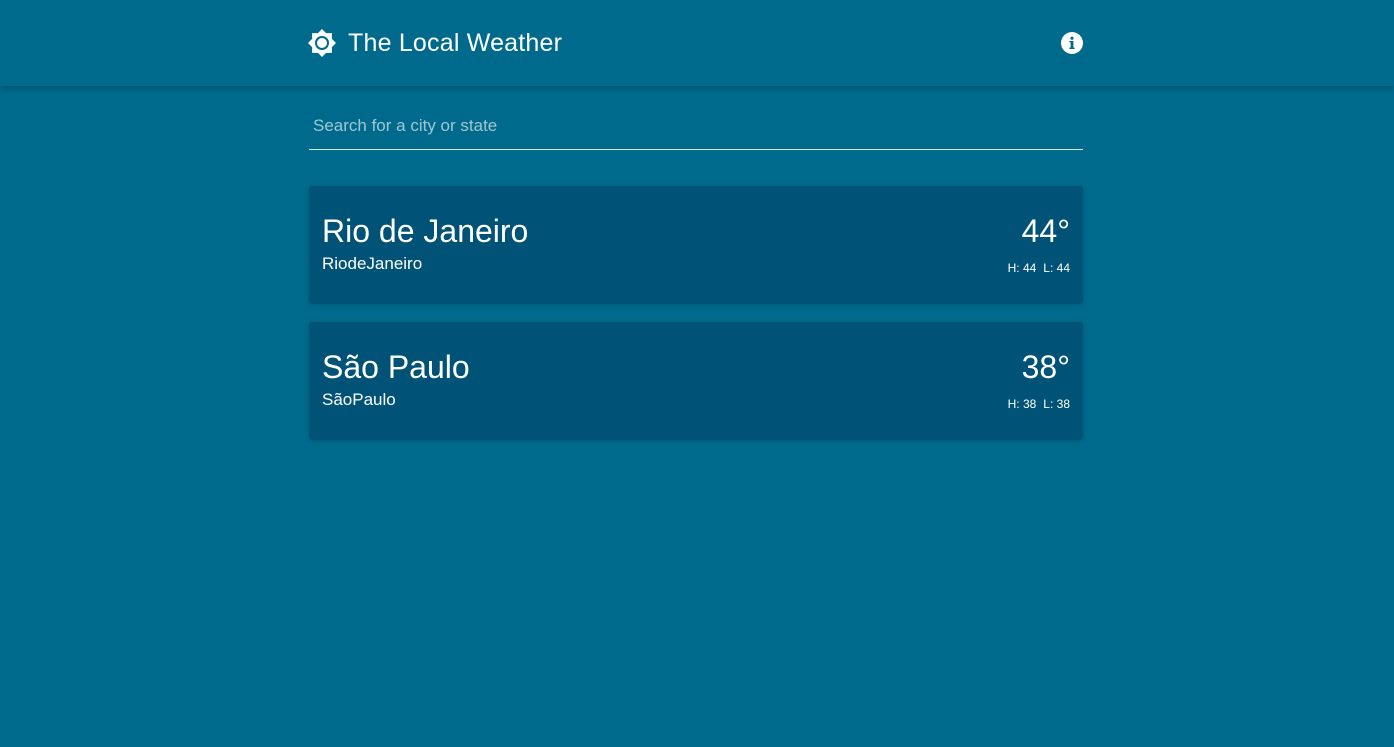 This screenshot has width=1394, height=747. I want to click on city-subtitle: RiodeJaneiro, so click(372, 263).